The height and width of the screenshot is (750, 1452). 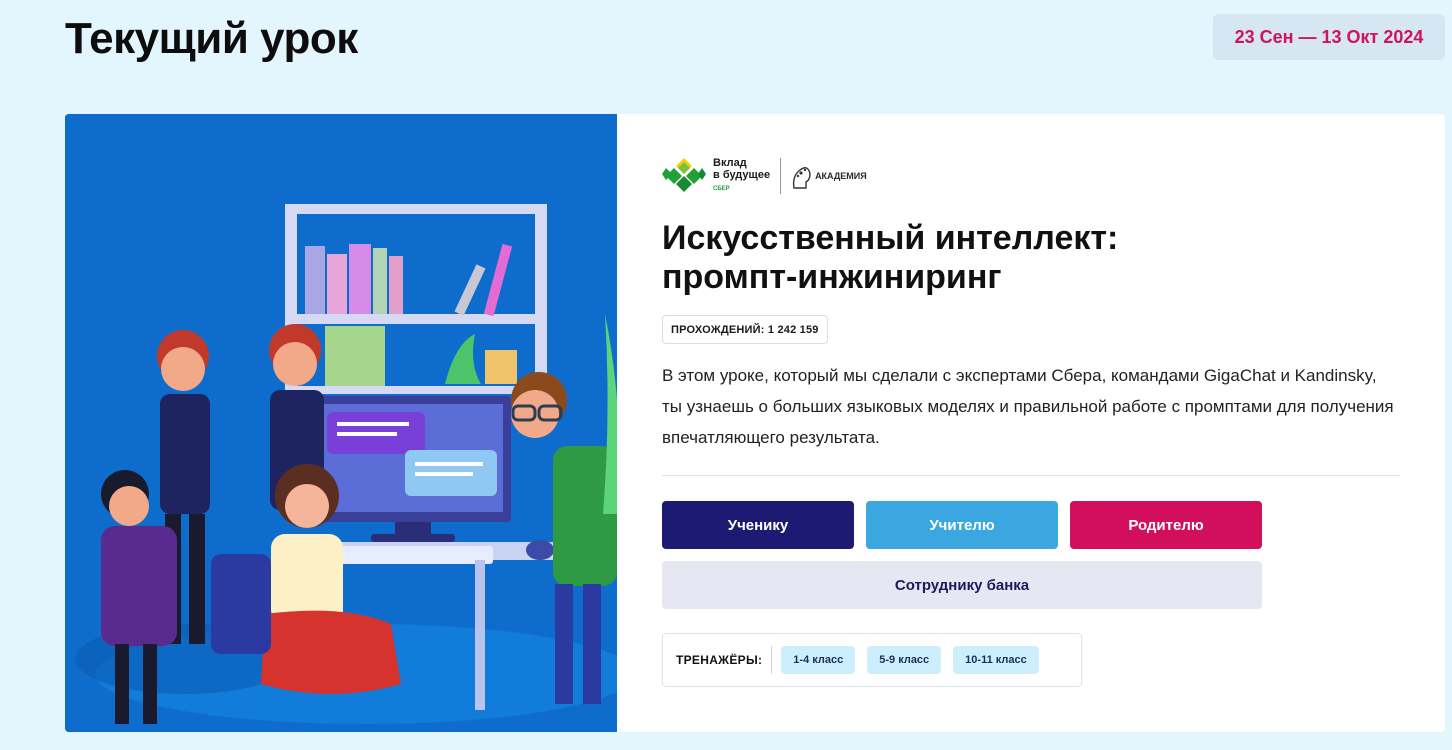 I want to click on trainers-label: ТРЕНАЖЁРЫ:, so click(x=724, y=660).